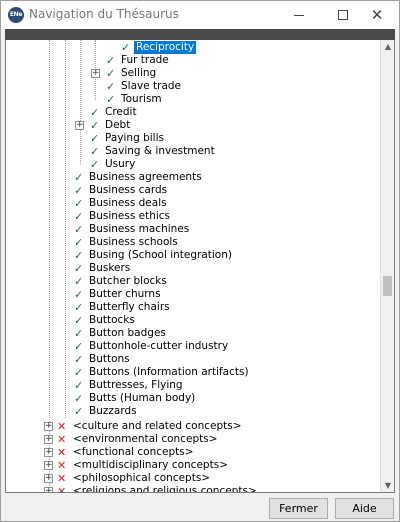  I want to click on app-logo-icon: ENe, so click(16, 15).